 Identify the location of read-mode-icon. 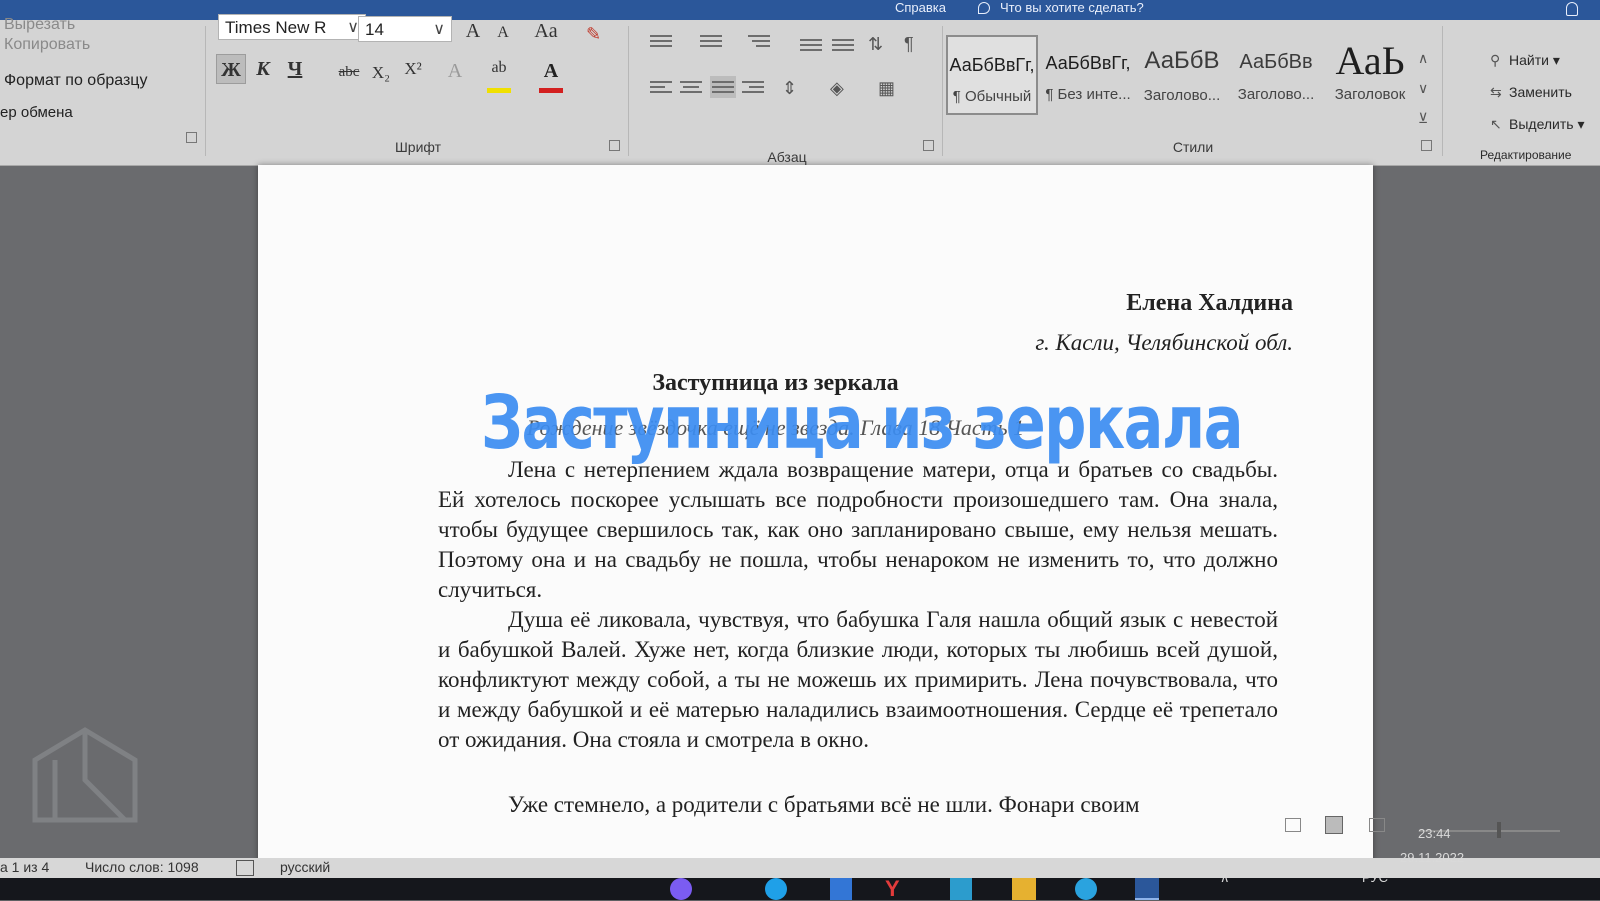
(1293, 825).